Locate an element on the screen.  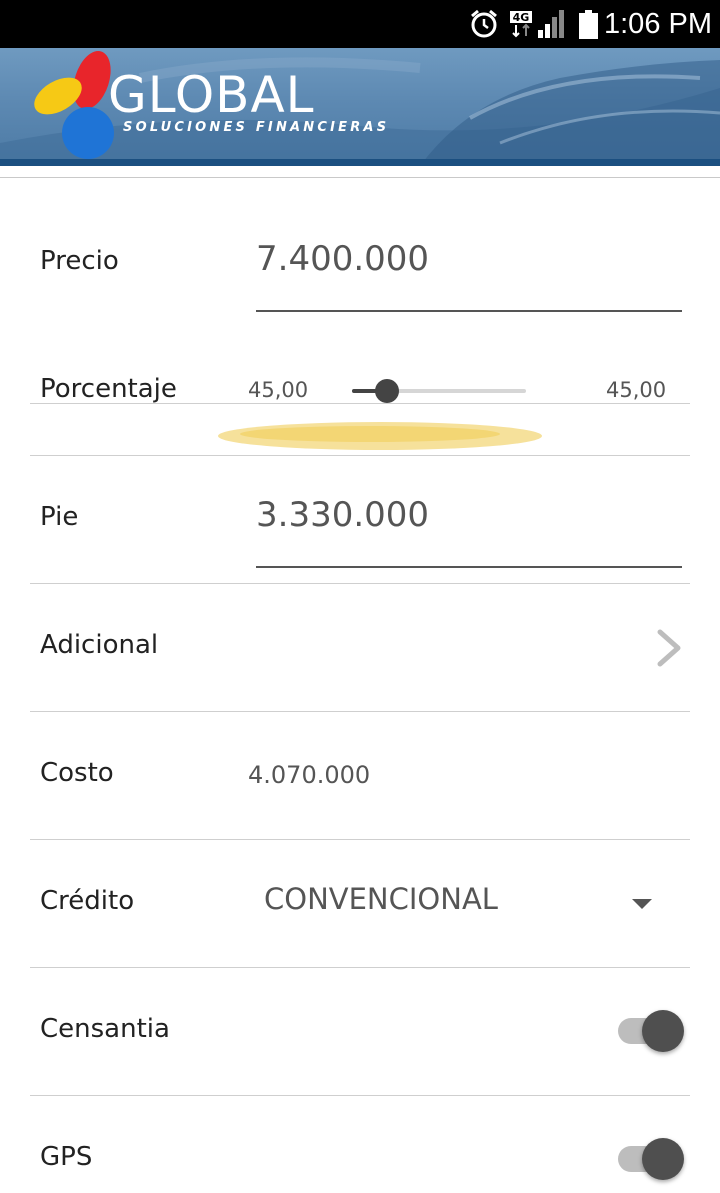
header-divider is located at coordinates (360, 177).